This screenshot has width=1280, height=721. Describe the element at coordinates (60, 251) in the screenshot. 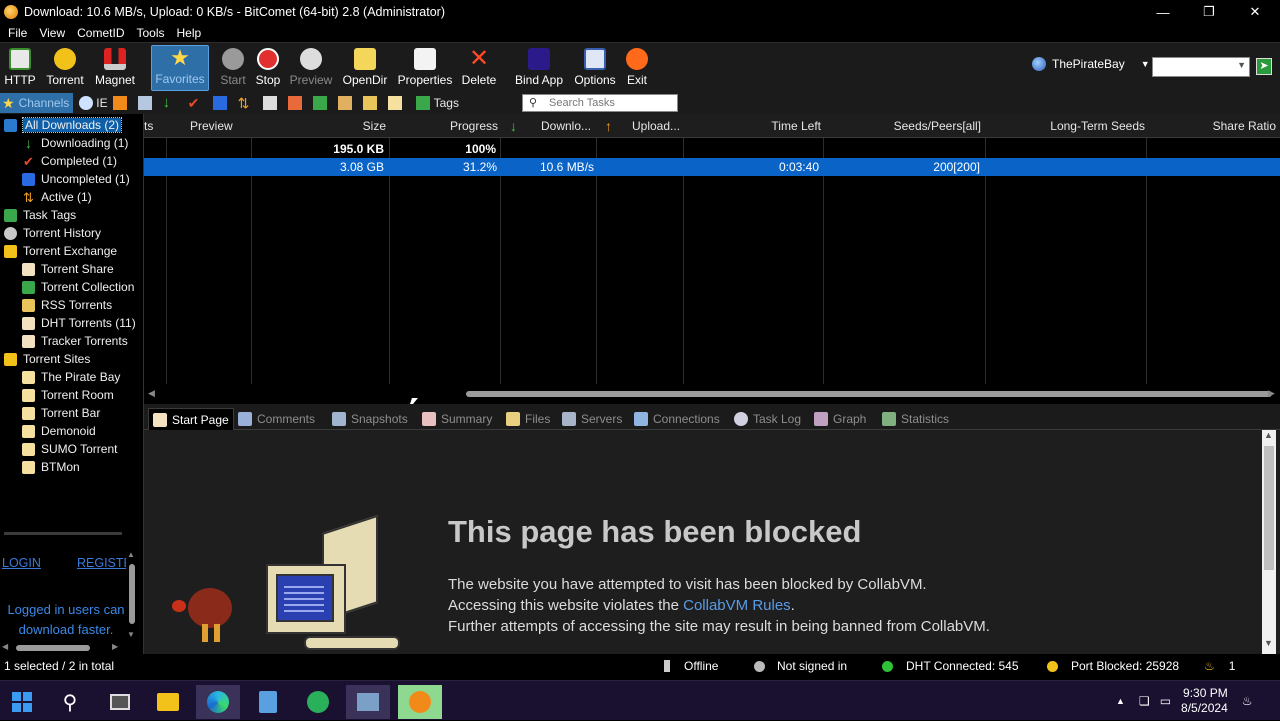

I see `sidebar-item-torrent-exchange: Torrent Exchange` at that location.